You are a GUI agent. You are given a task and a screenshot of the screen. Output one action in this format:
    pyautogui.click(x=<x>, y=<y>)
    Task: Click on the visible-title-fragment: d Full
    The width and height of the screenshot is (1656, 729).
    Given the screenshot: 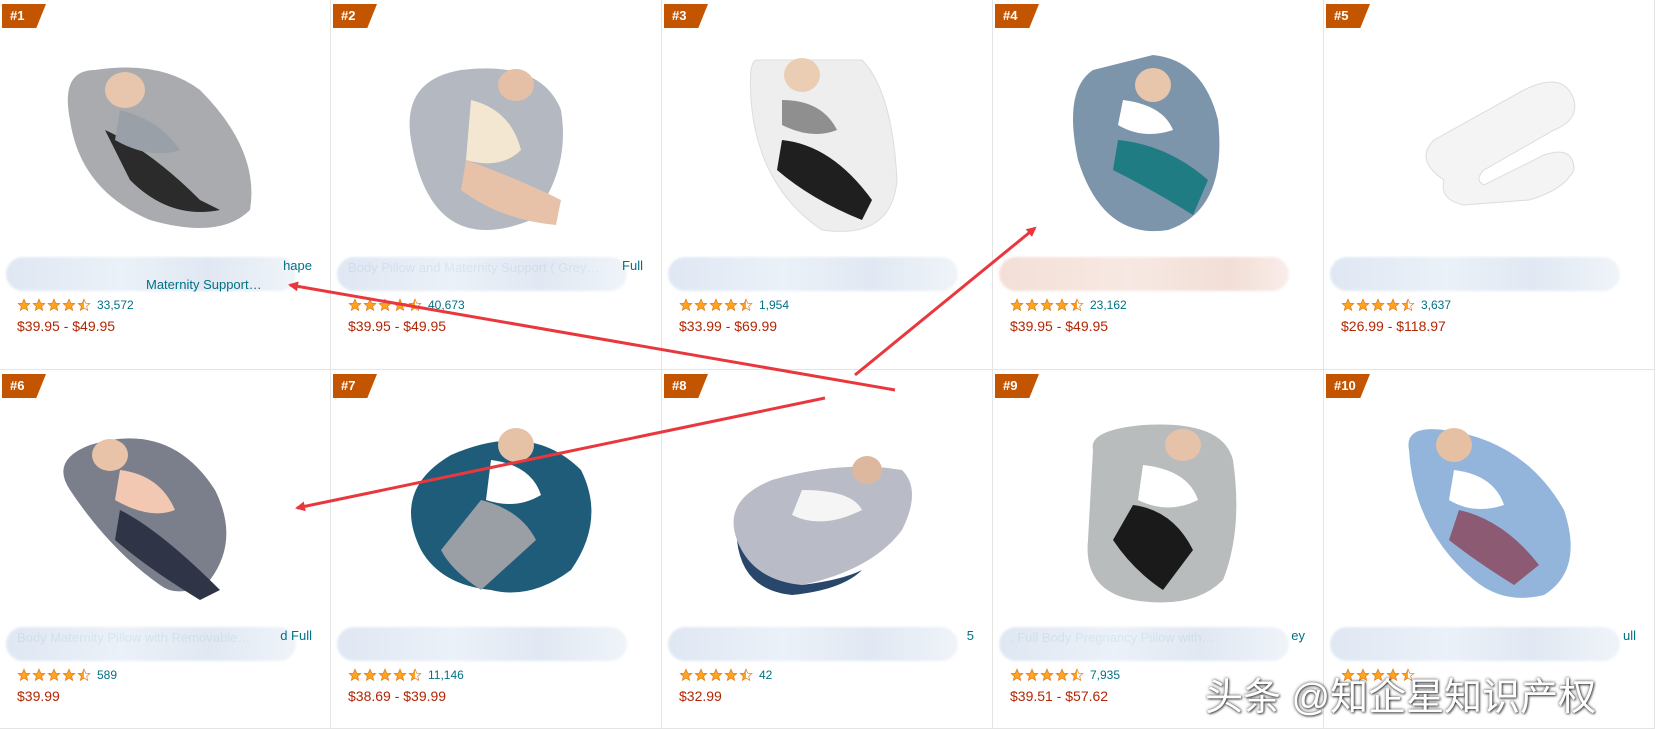 What is the action you would take?
    pyautogui.click(x=296, y=635)
    